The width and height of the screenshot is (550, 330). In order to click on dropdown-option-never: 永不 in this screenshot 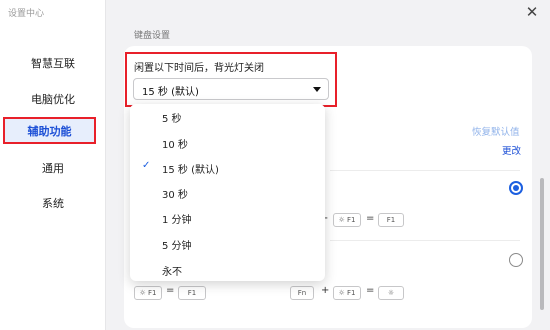, I will do `click(227, 270)`.